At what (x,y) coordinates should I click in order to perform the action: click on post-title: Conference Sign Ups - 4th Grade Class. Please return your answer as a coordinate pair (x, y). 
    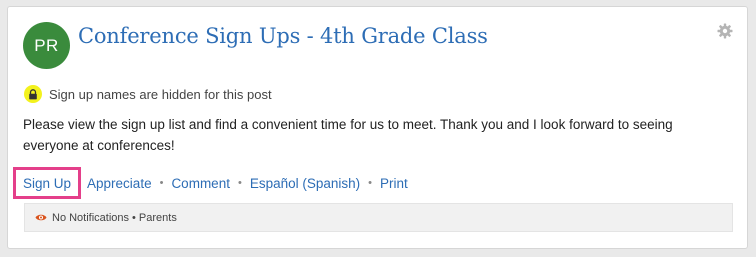
    Looking at the image, I should click on (283, 36).